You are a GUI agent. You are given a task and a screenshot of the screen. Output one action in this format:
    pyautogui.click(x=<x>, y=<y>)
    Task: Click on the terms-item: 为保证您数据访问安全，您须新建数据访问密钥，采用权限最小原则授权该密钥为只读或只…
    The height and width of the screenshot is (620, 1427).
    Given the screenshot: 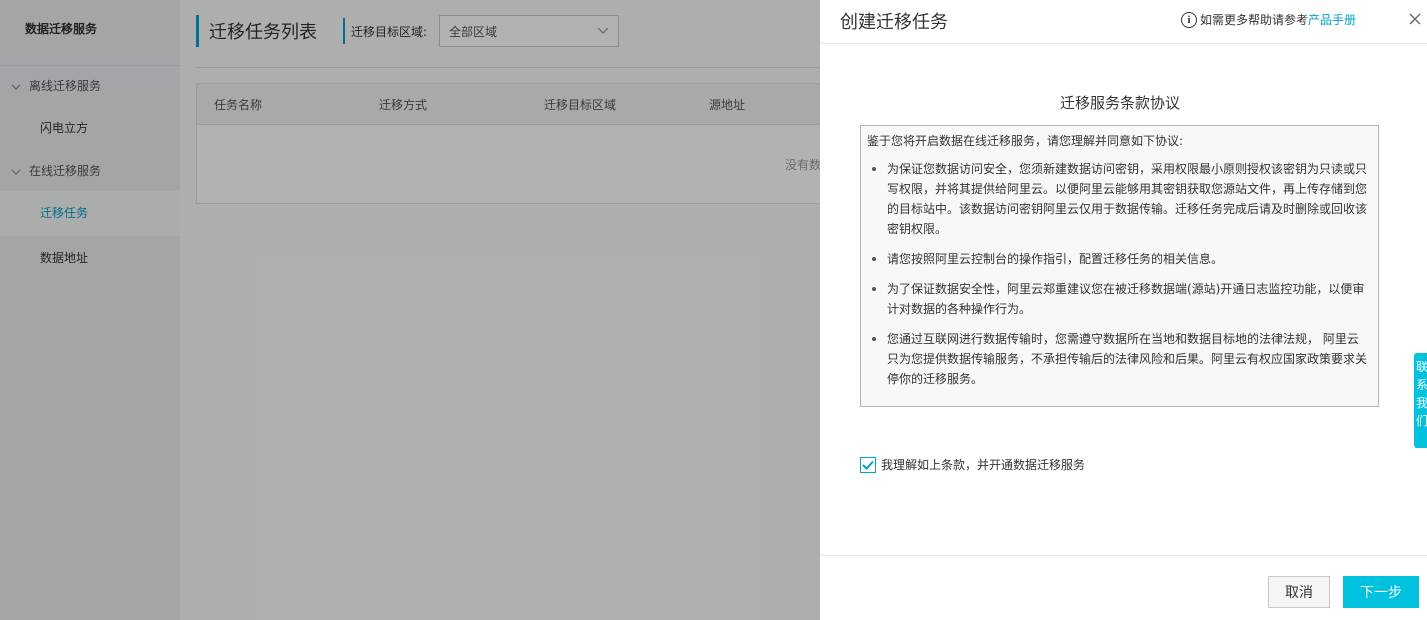 What is the action you would take?
    pyautogui.click(x=1117, y=199)
    